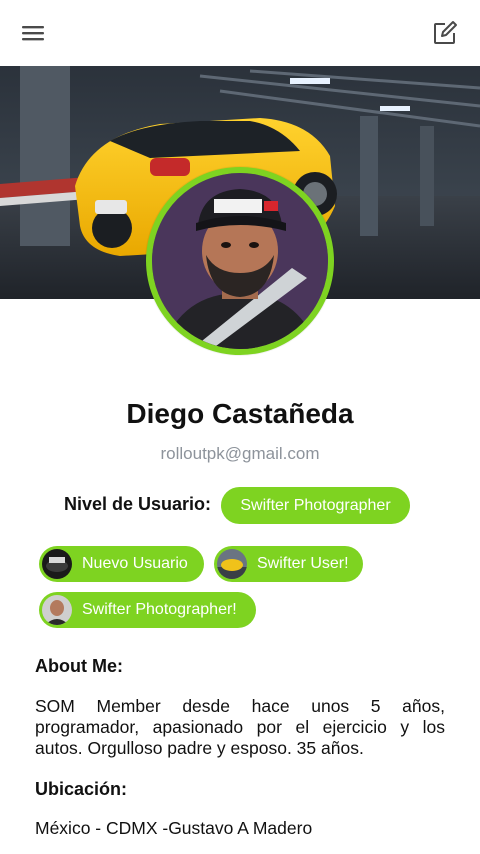 This screenshot has height=854, width=480. Describe the element at coordinates (232, 564) in the screenshot. I see `badge-swifter-user-image` at that location.